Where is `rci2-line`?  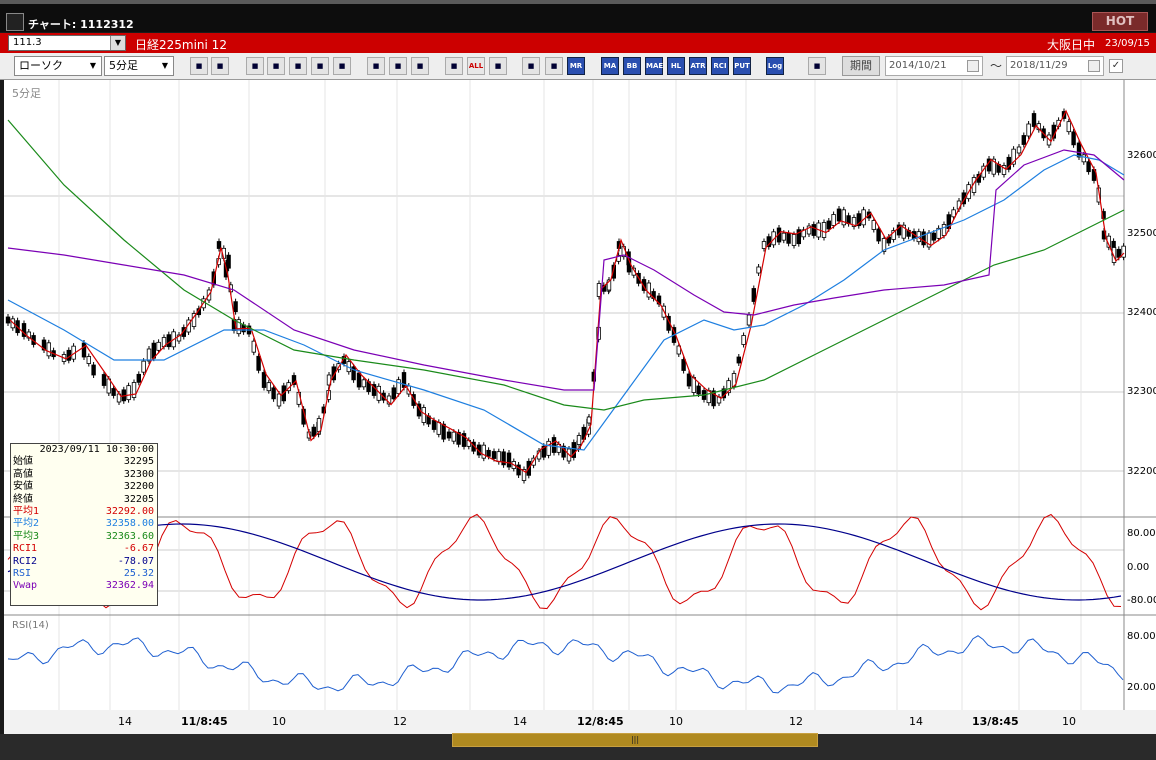 rci2-line is located at coordinates (564, 562).